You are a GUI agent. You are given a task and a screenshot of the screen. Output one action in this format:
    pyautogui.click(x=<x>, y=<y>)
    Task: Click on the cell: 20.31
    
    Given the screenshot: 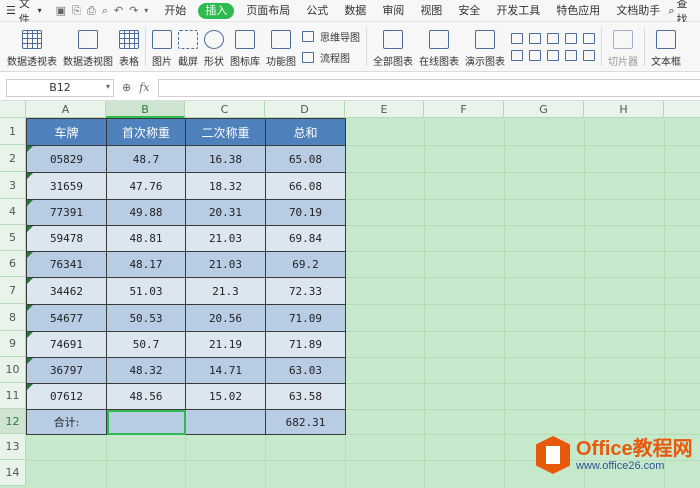 What is the action you would take?
    pyautogui.click(x=225, y=212)
    